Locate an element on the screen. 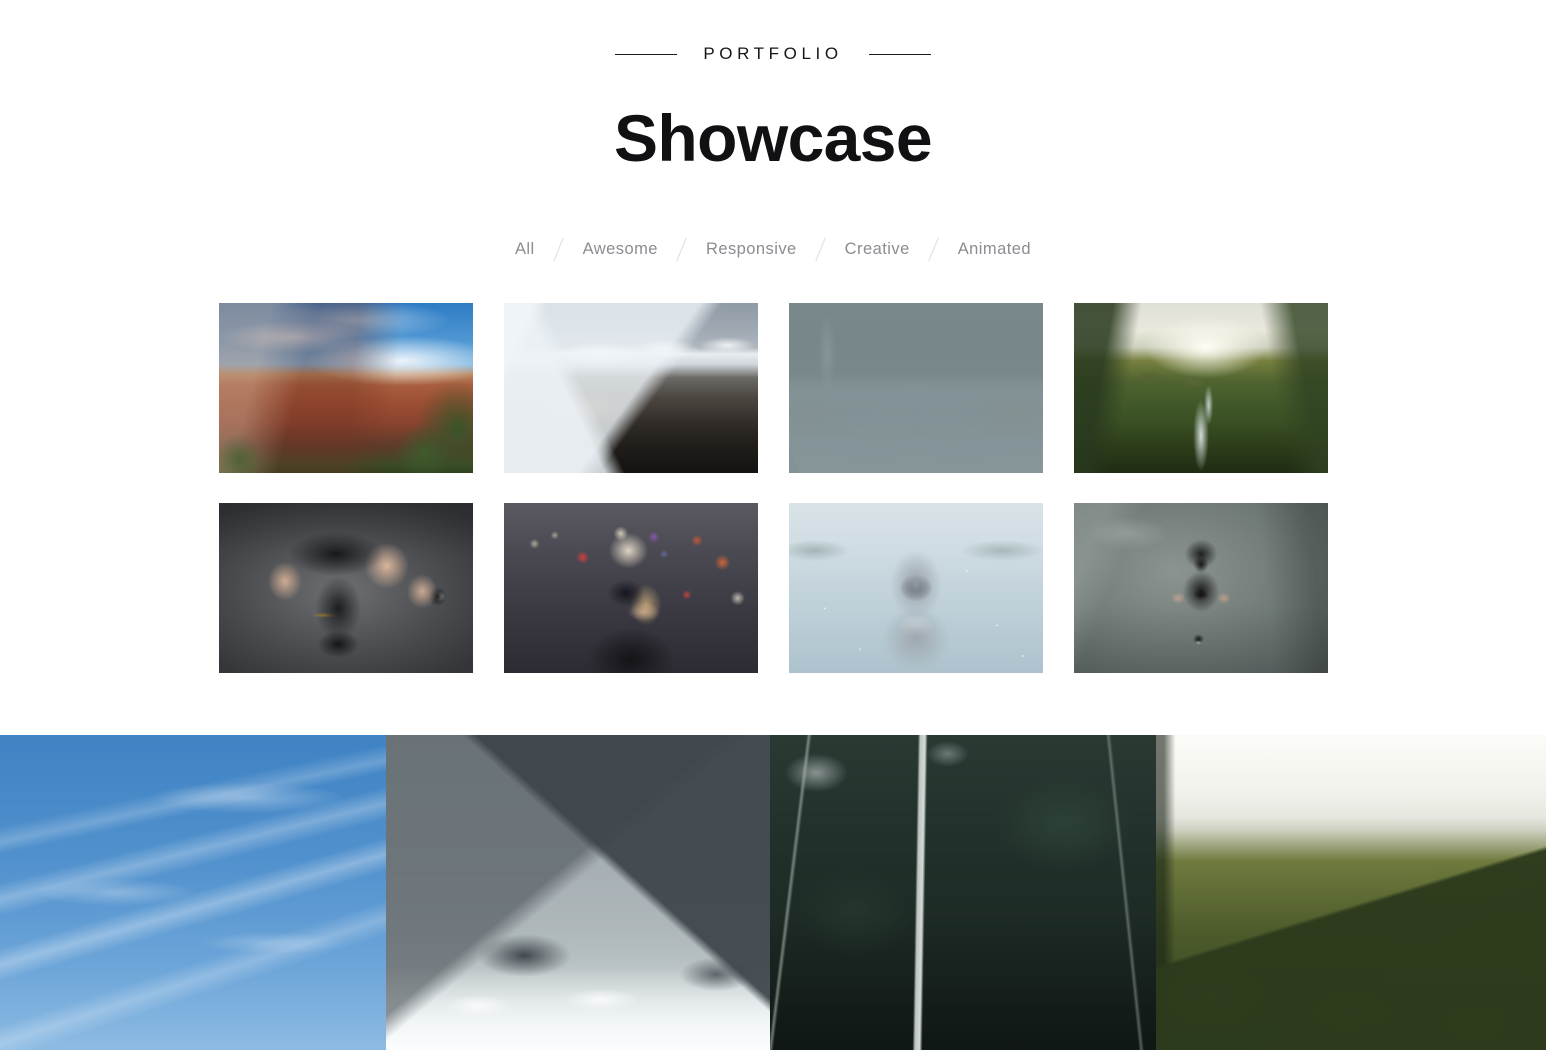 The width and height of the screenshot is (1546, 1050). image-wooden-boardwalk is located at coordinates (916, 388).